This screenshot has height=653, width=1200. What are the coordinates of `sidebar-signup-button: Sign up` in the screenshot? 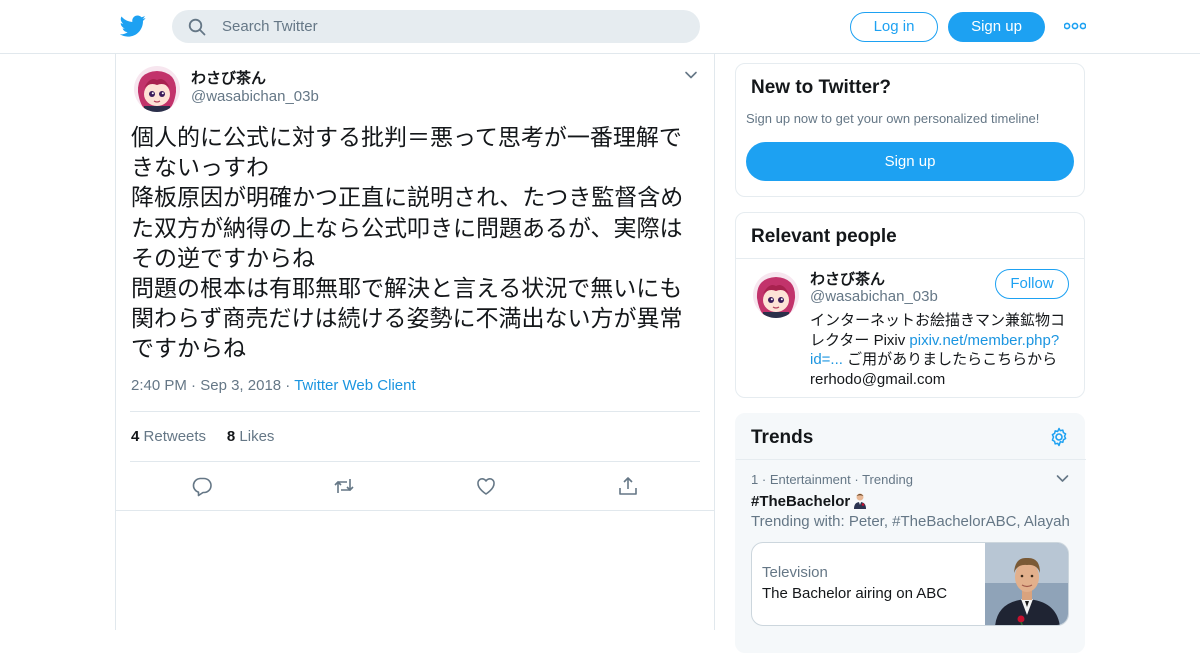 It's located at (910, 161).